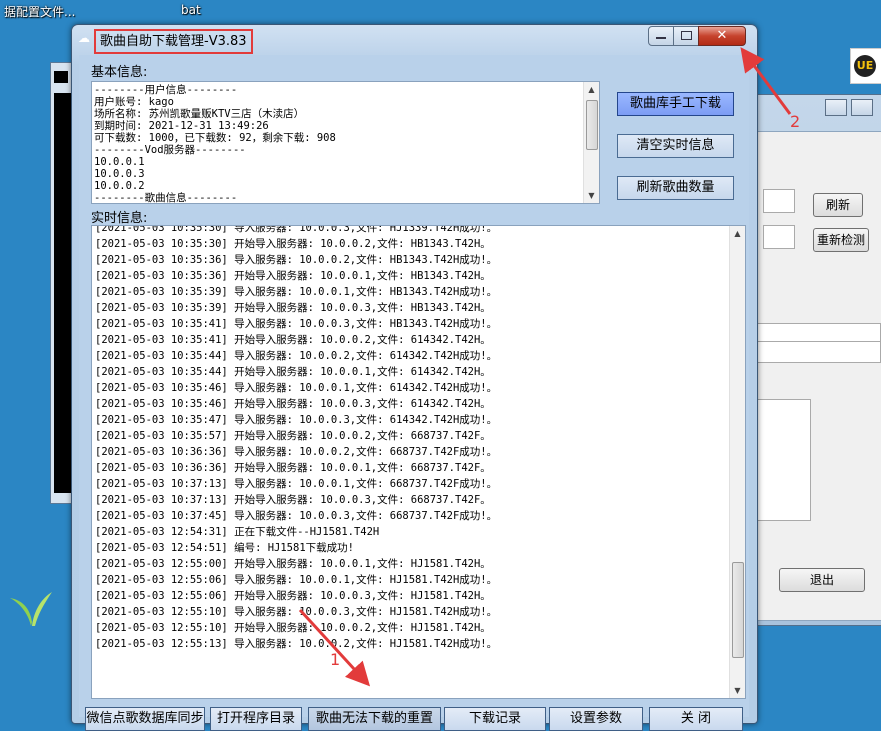 This screenshot has height=731, width=881. I want to click on annotation-marker-2: 2, so click(795, 121).